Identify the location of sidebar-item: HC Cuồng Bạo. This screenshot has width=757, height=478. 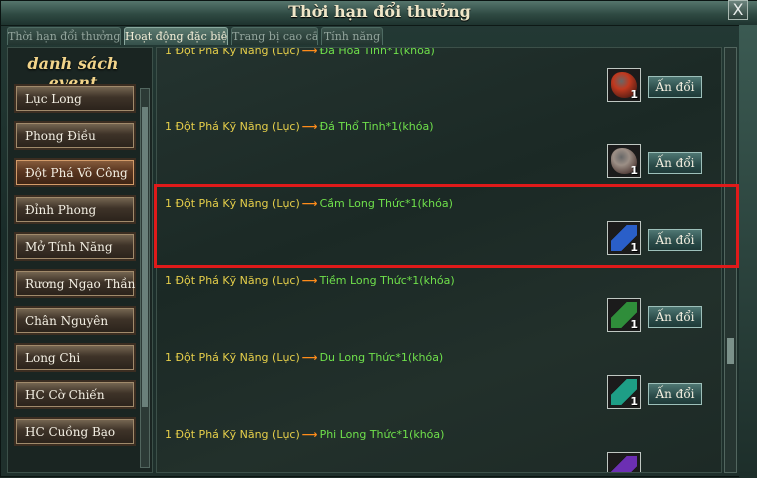
(75, 431).